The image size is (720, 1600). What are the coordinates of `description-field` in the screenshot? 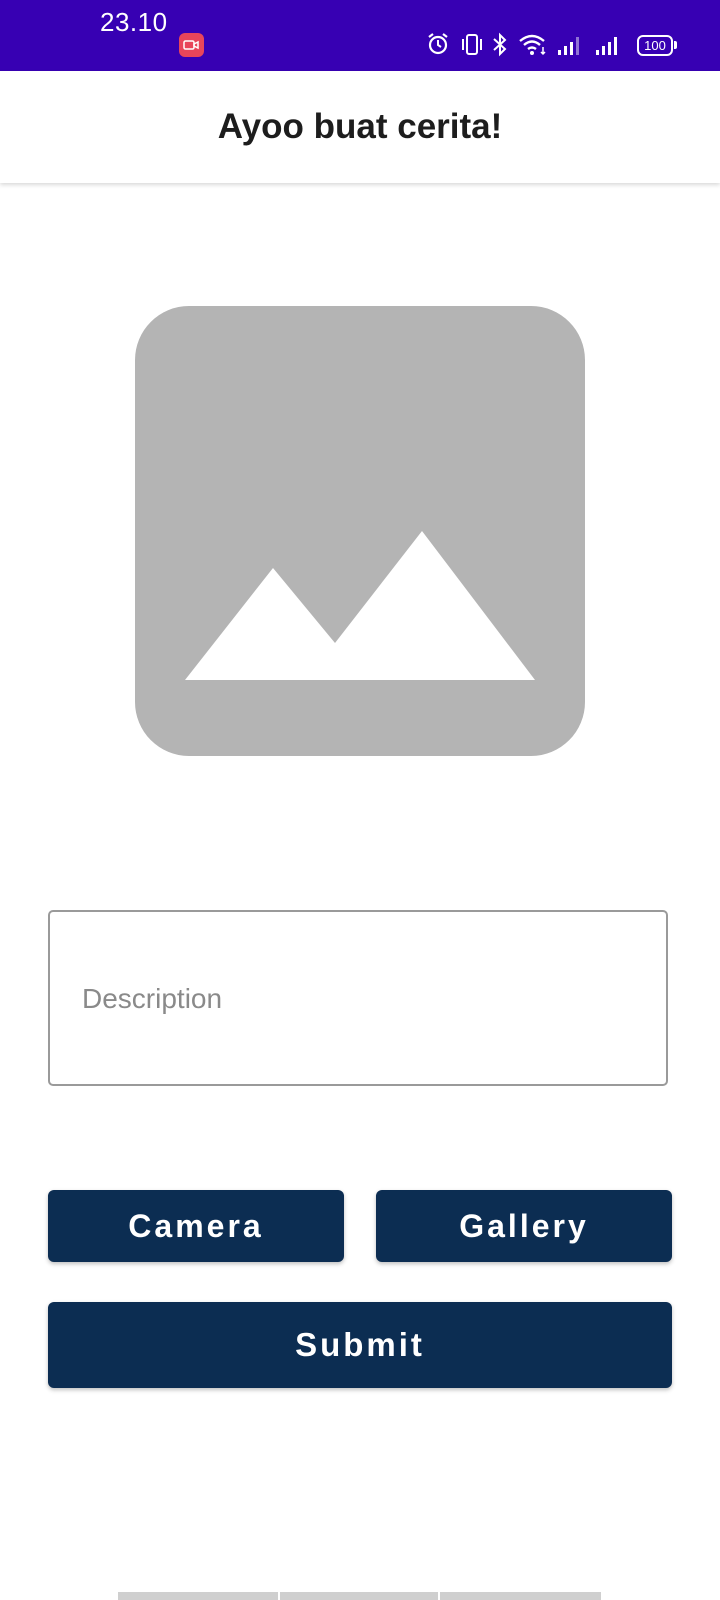 It's located at (358, 998).